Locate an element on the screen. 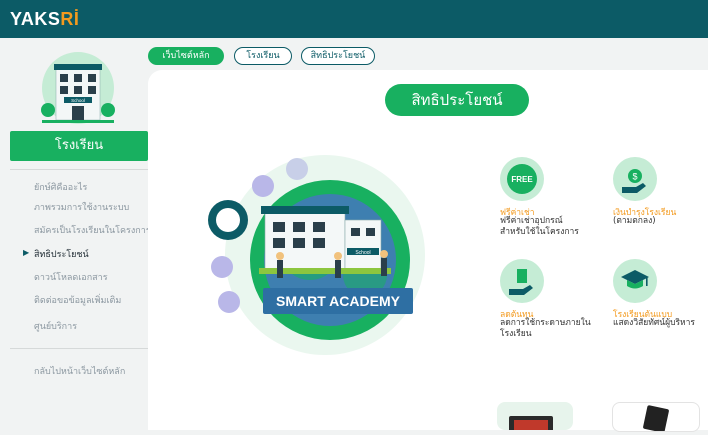 The width and height of the screenshot is (708, 435). breadcrumb-school: โรงเรียน is located at coordinates (263, 56).